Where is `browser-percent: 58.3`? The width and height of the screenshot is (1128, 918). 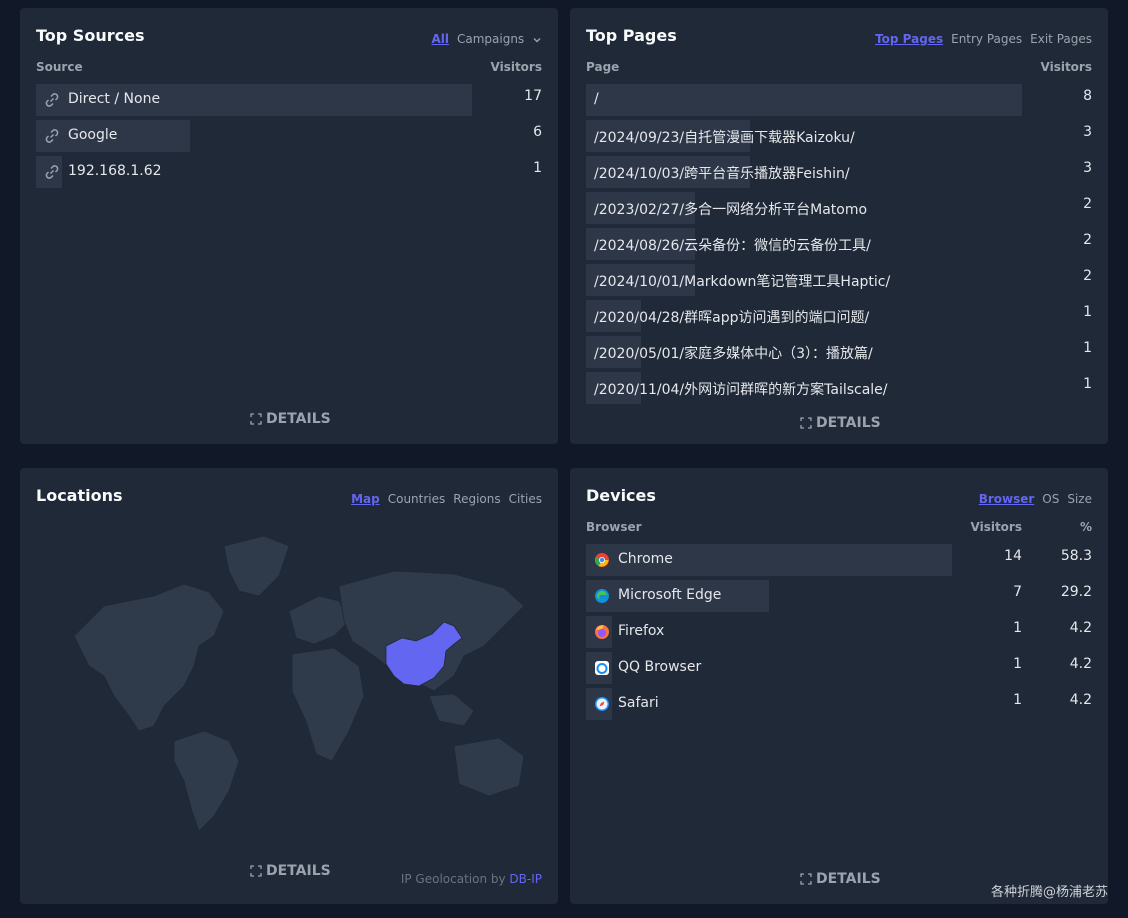
browser-percent: 58.3 is located at coordinates (1076, 556).